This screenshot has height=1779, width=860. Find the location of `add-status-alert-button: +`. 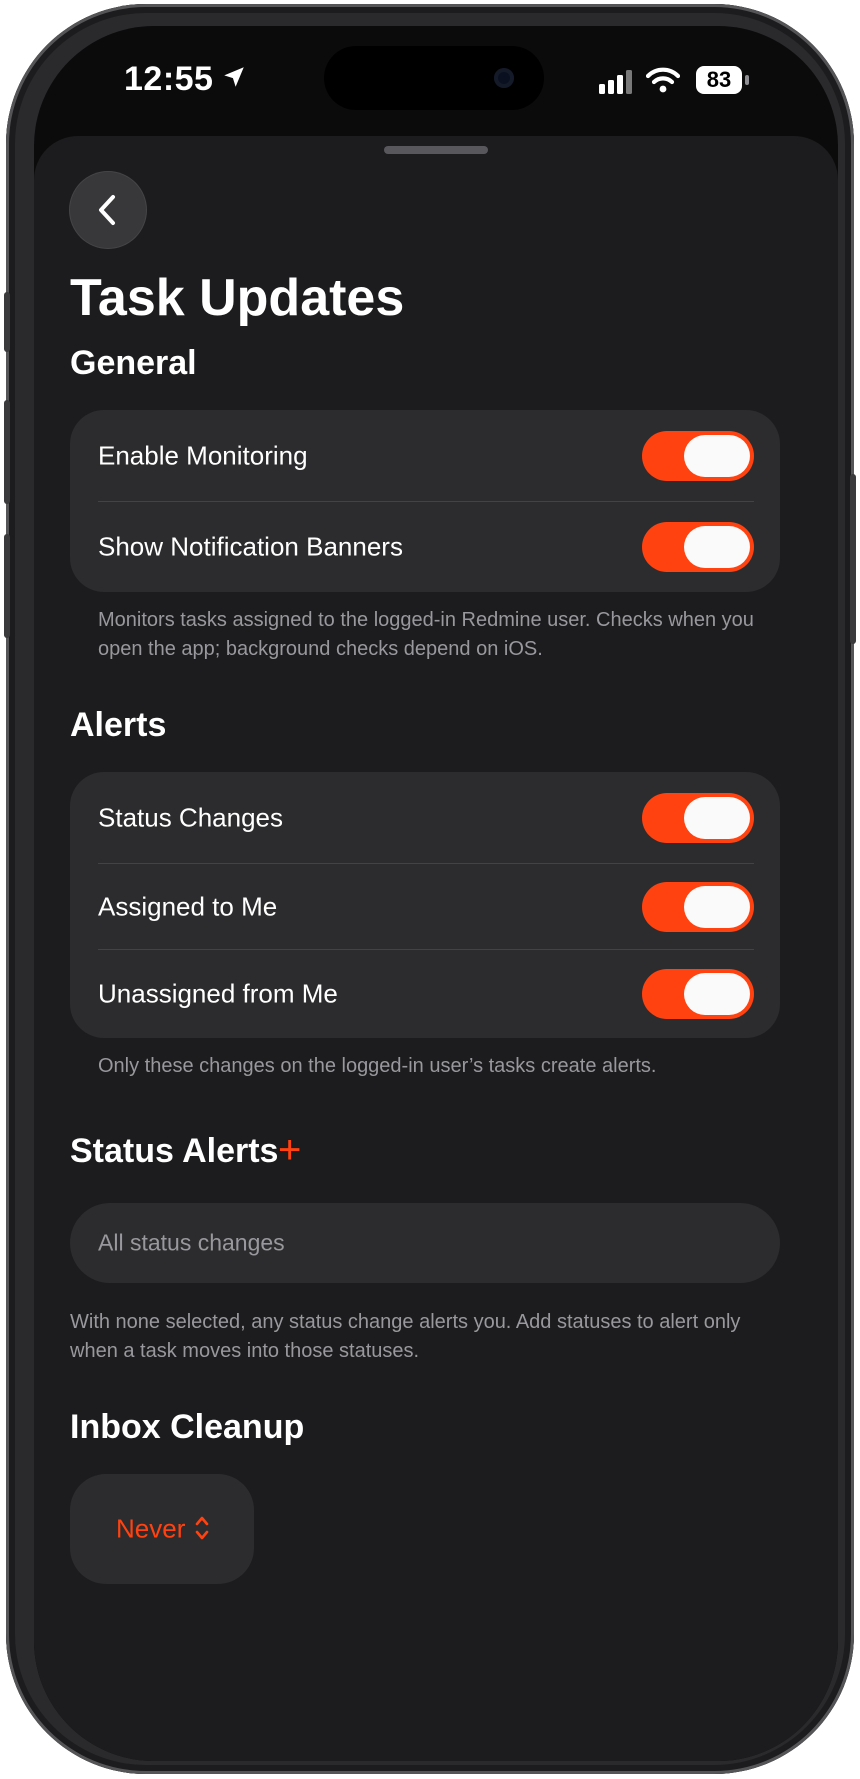

add-status-alert-button: + is located at coordinates (289, 1150).